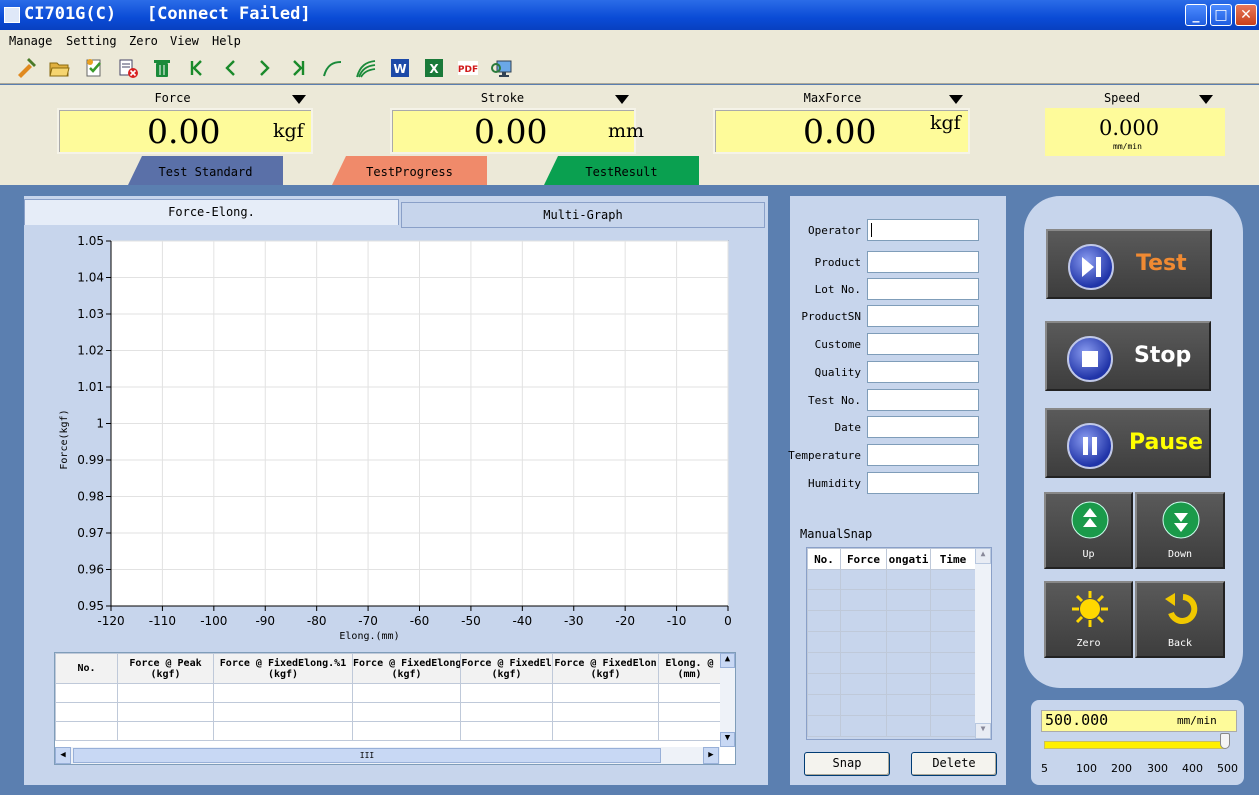 The width and height of the screenshot is (1259, 795). I want to click on open-folder-icon, so click(59, 68).